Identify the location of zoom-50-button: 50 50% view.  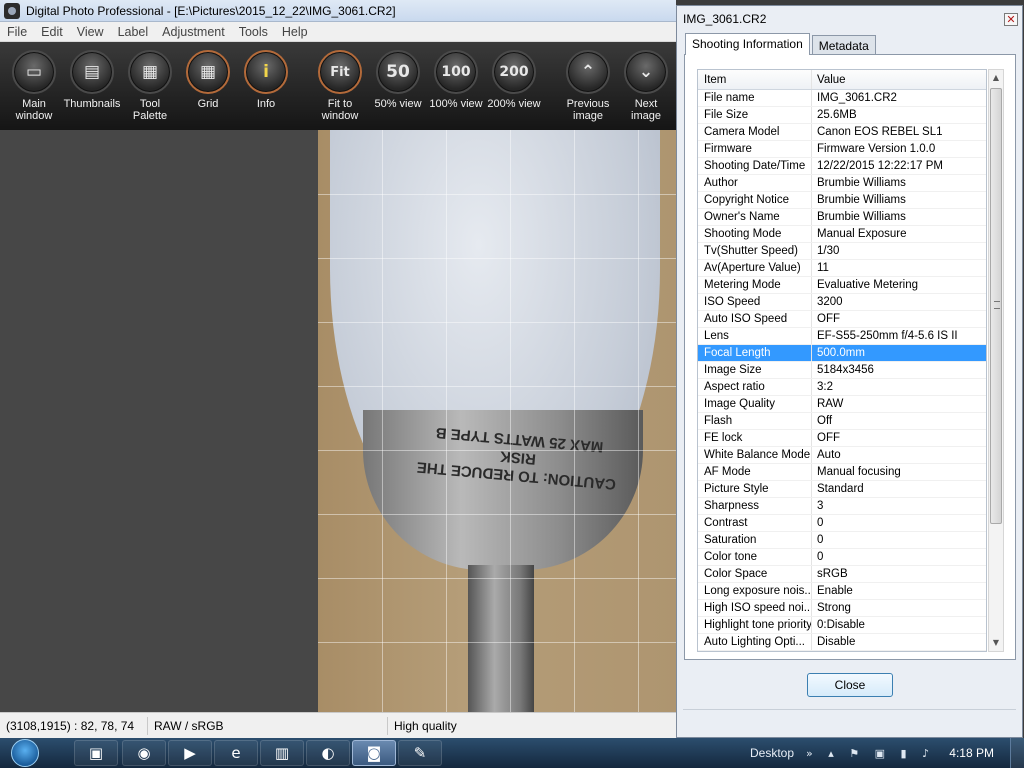
(398, 80).